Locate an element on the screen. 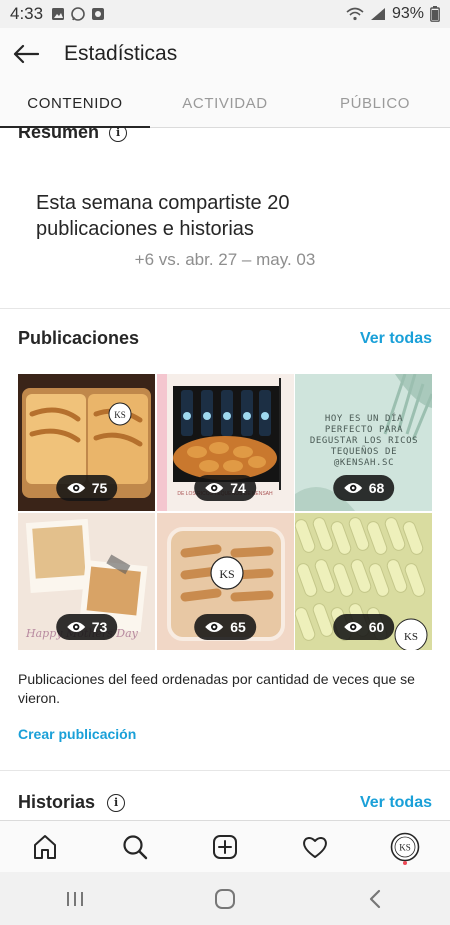  wifi-icon is located at coordinates (355, 14).